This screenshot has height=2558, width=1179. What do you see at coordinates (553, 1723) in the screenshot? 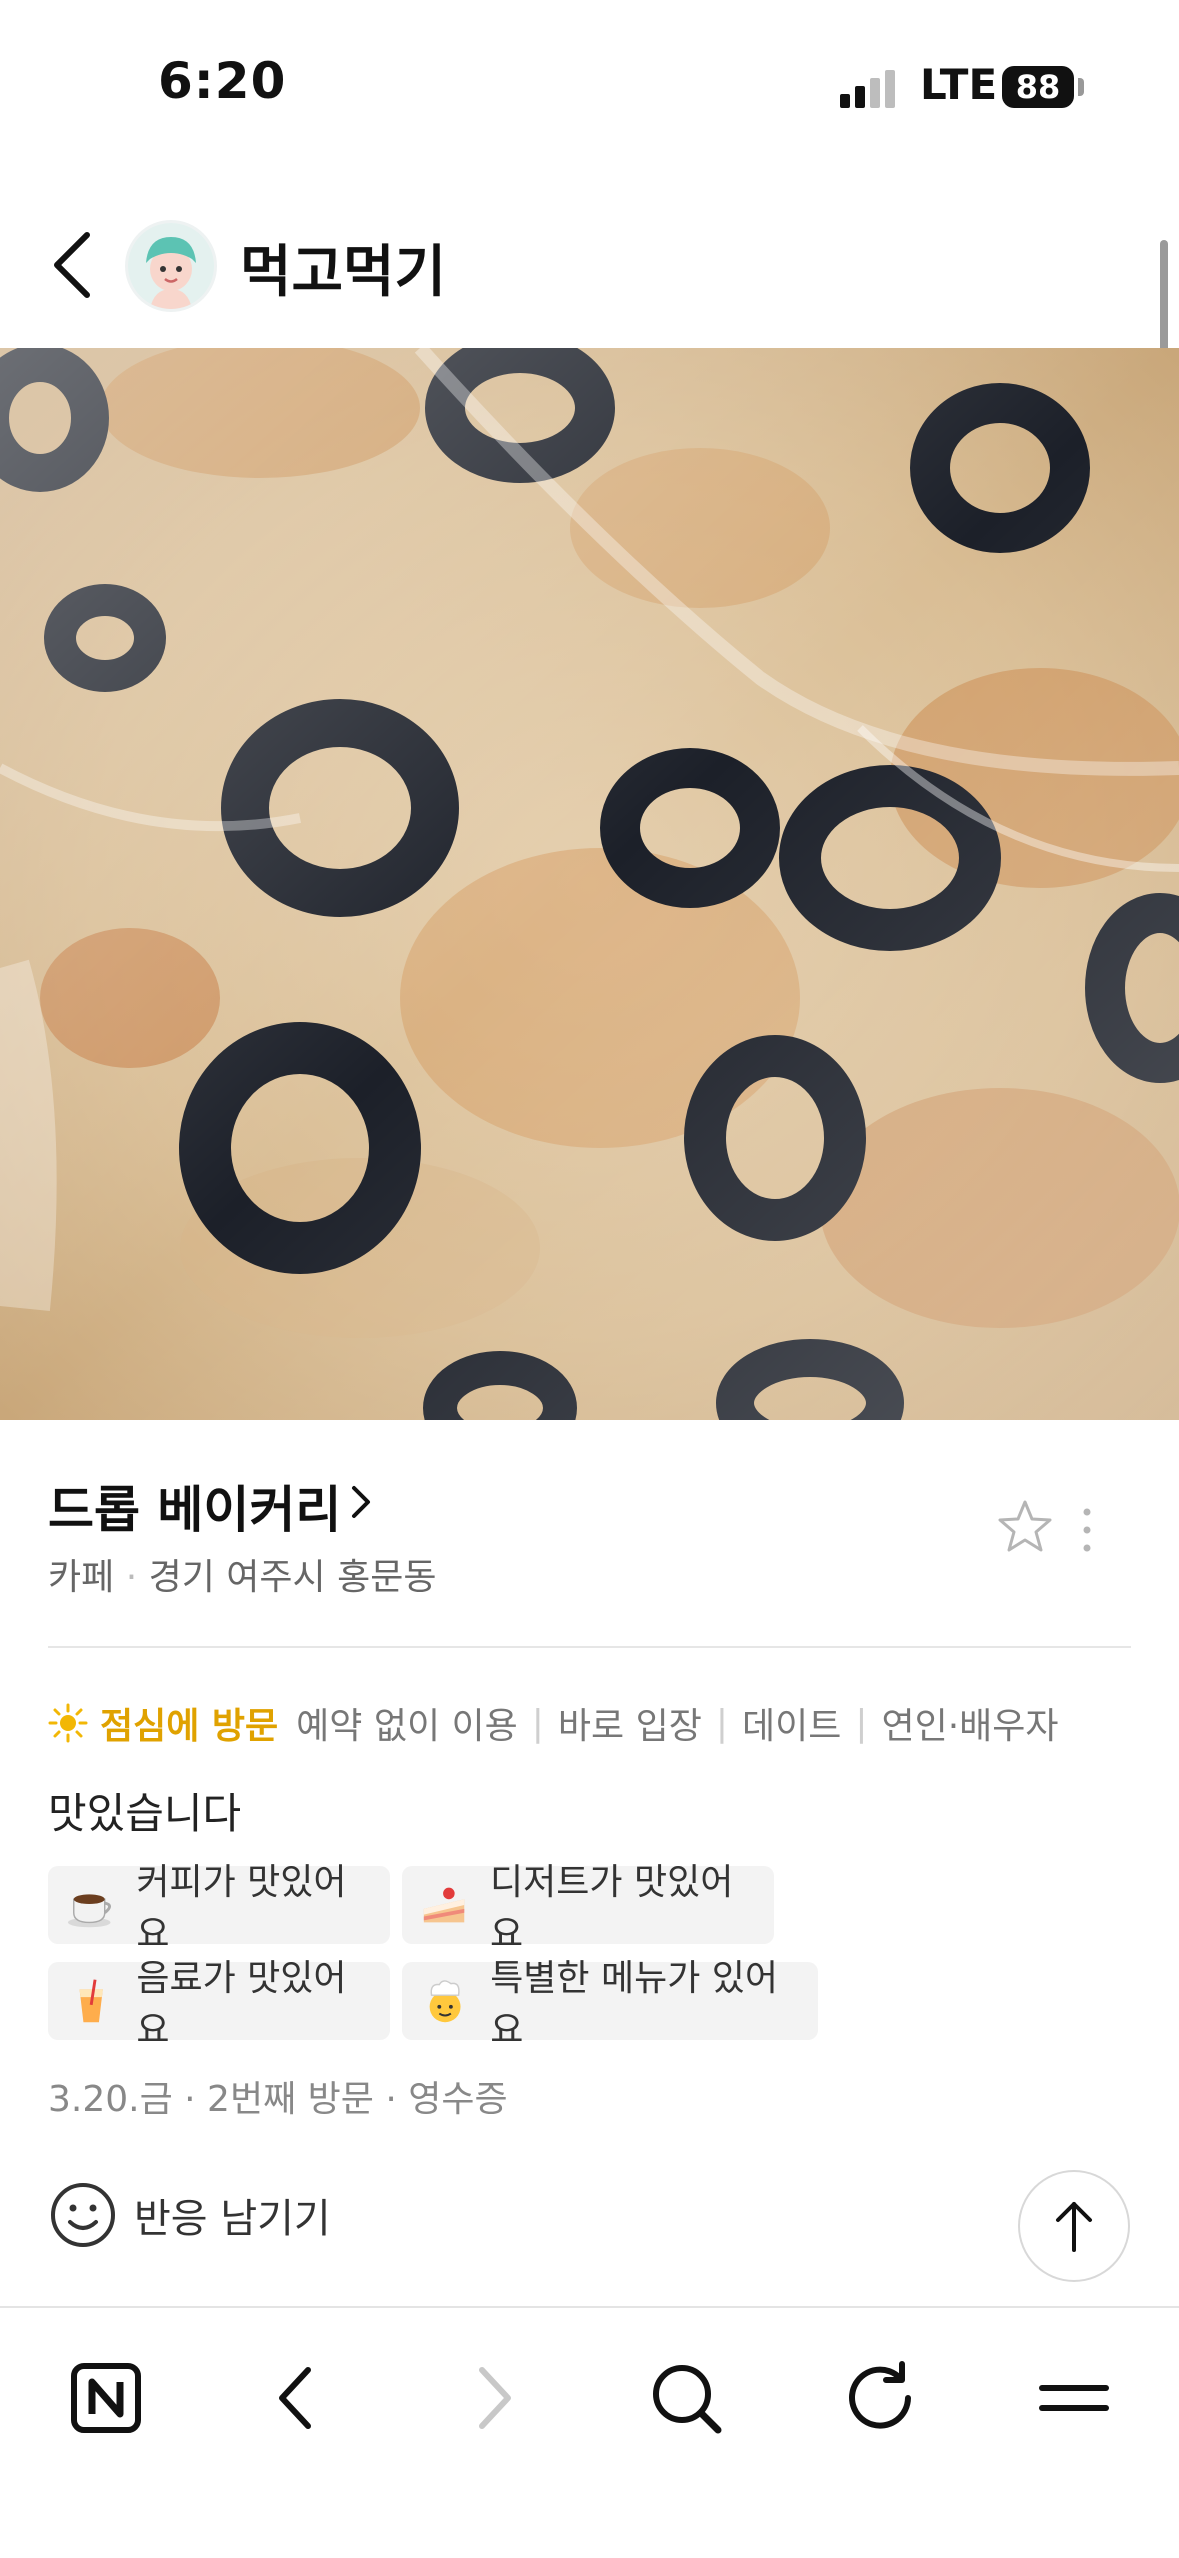
I see `visit-tags: 점심에 방문 예약 없이 이용 | 바로 입장 | 데이트 | 연인·배우자` at bounding box center [553, 1723].